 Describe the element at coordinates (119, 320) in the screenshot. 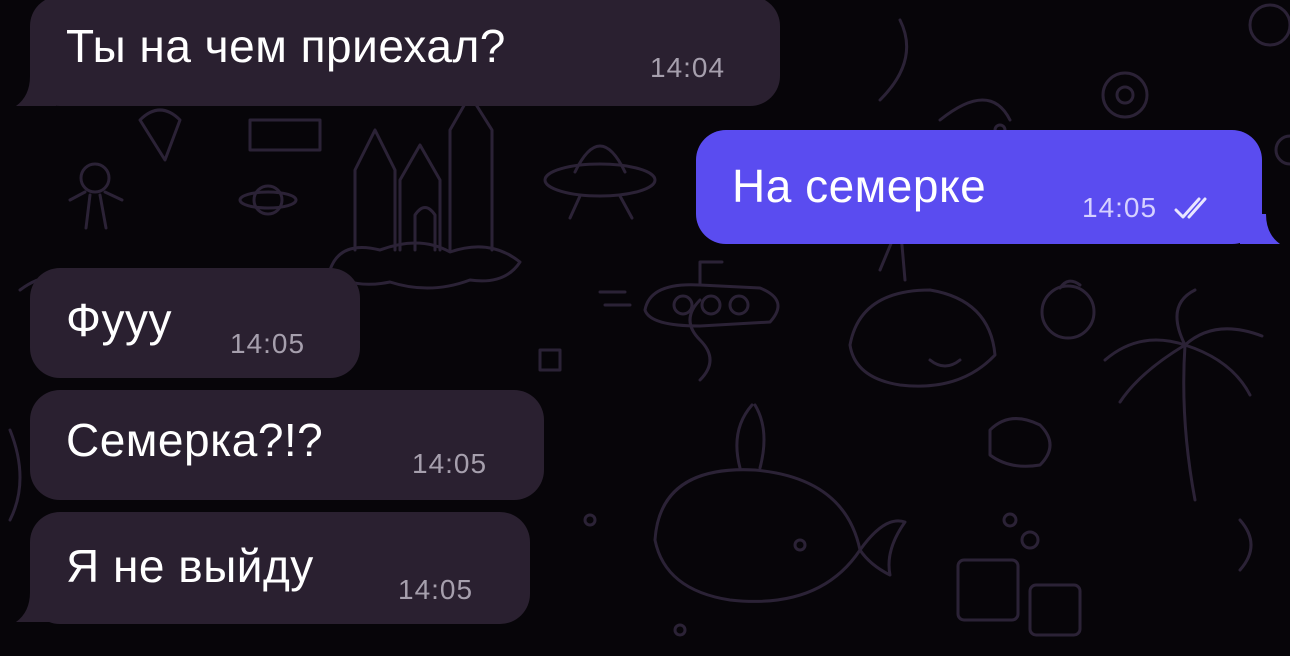

I see `message-text: Фууу` at that location.